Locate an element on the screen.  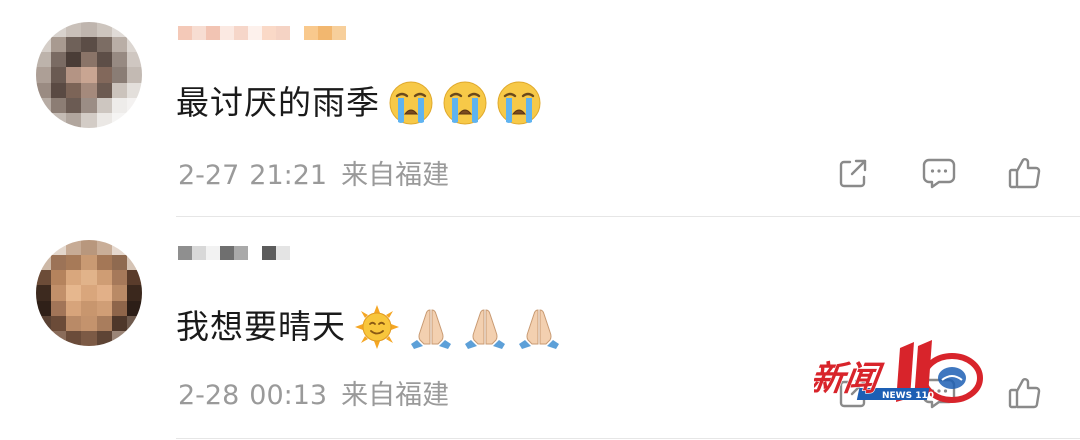
share-icon is located at coordinates (853, 173).